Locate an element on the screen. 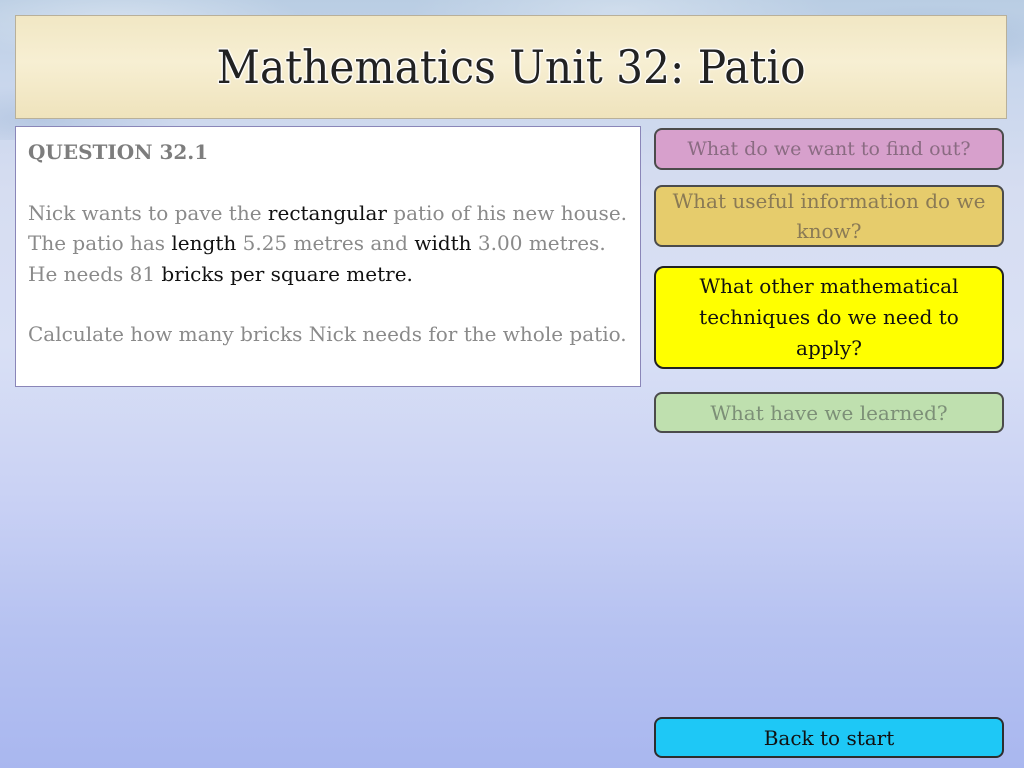 Image resolution: width=1024 pixels, height=768 pixels. question-text-seg5: 5.25 metres and is located at coordinates (325, 243).